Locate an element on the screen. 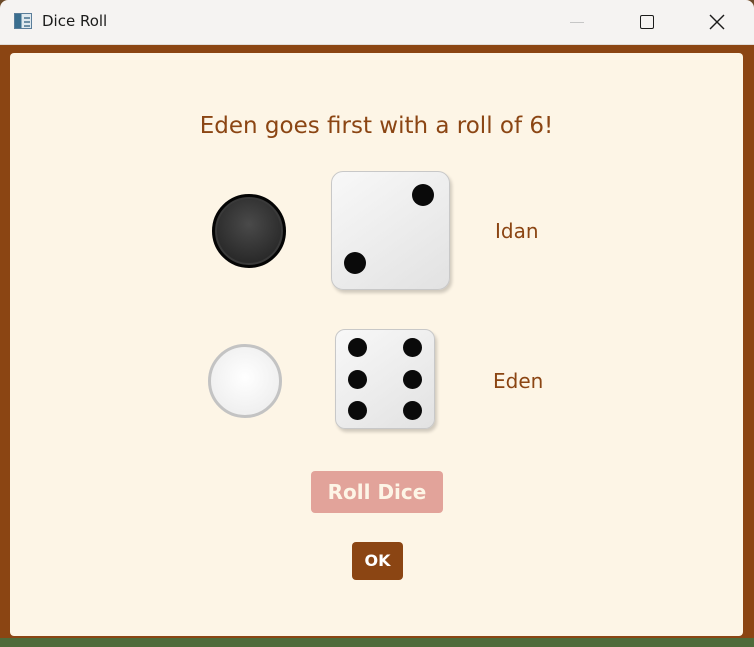 This screenshot has width=754, height=647. minimize-button is located at coordinates (577, 22).